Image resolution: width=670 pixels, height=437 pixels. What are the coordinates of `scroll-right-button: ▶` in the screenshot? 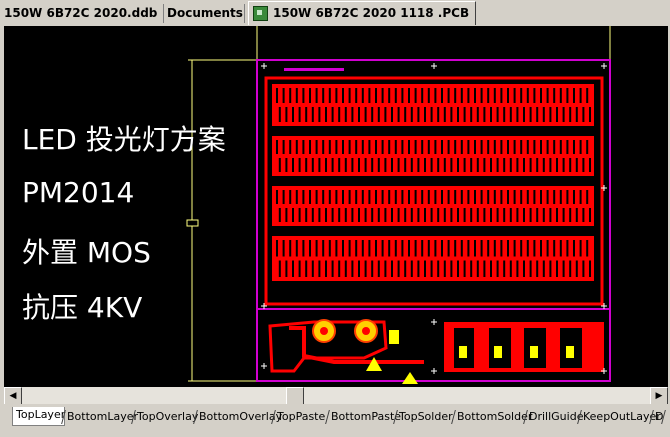 It's located at (659, 396).